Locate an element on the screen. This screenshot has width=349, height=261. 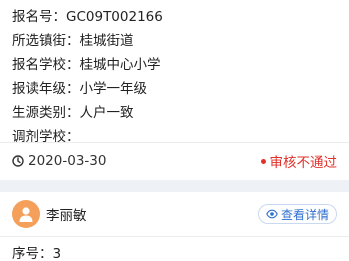
selected-town-value: 桂城街道 is located at coordinates (106, 41).